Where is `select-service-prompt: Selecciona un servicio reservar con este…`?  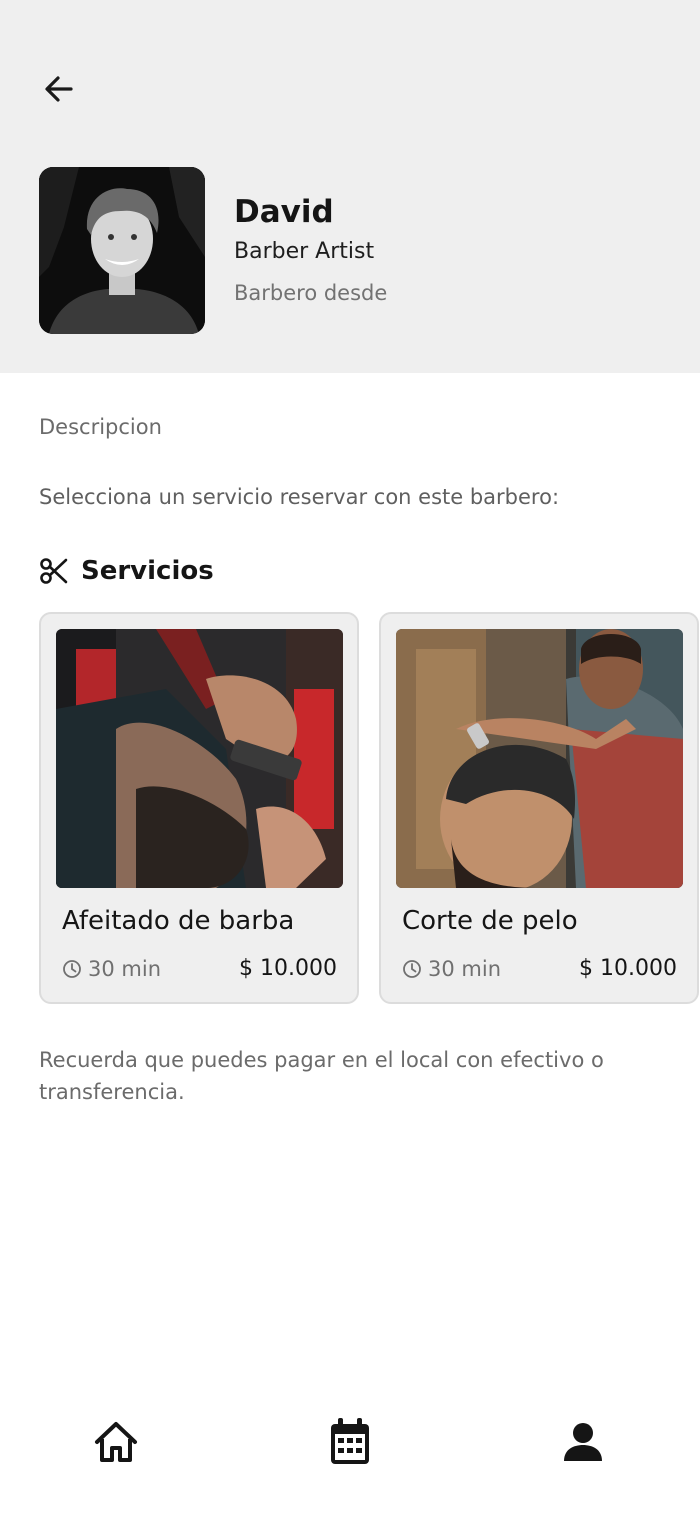
select-service-prompt: Selecciona un servicio reservar con este… is located at coordinates (299, 497).